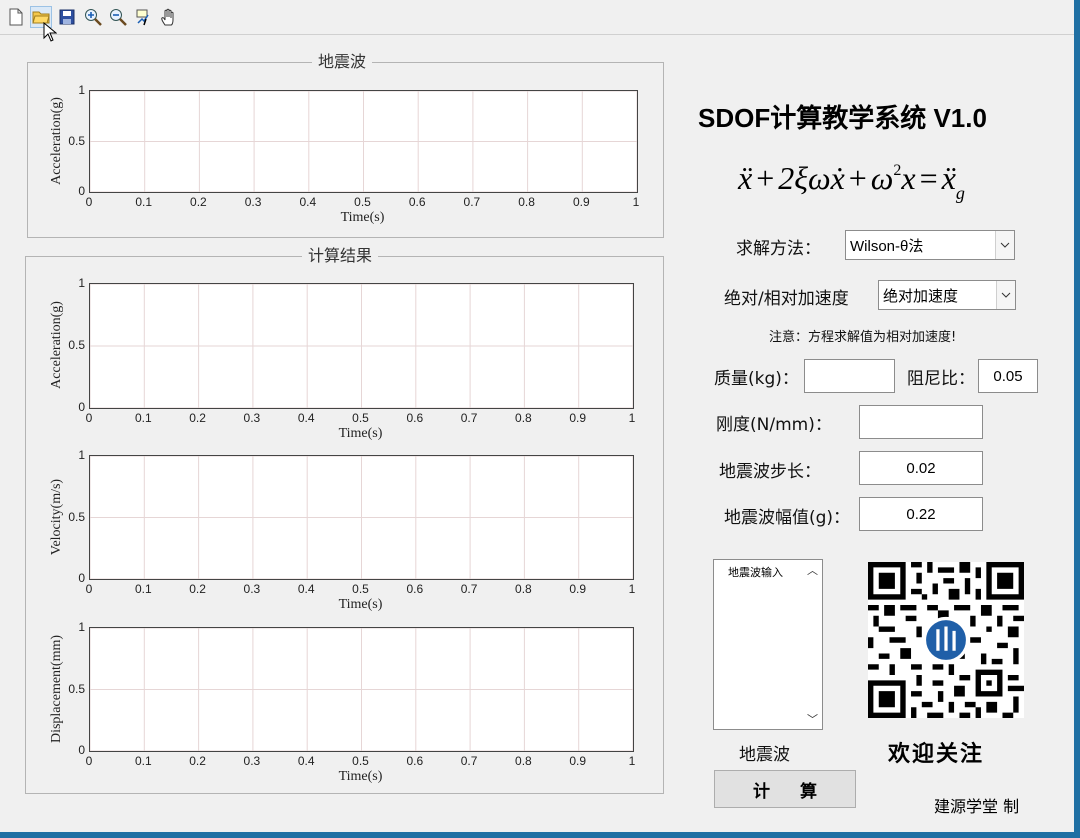 The height and width of the screenshot is (838, 1080). What do you see at coordinates (787, 518) in the screenshot?
I see `amplitude-label: 地震波幅值(g)：` at bounding box center [787, 518].